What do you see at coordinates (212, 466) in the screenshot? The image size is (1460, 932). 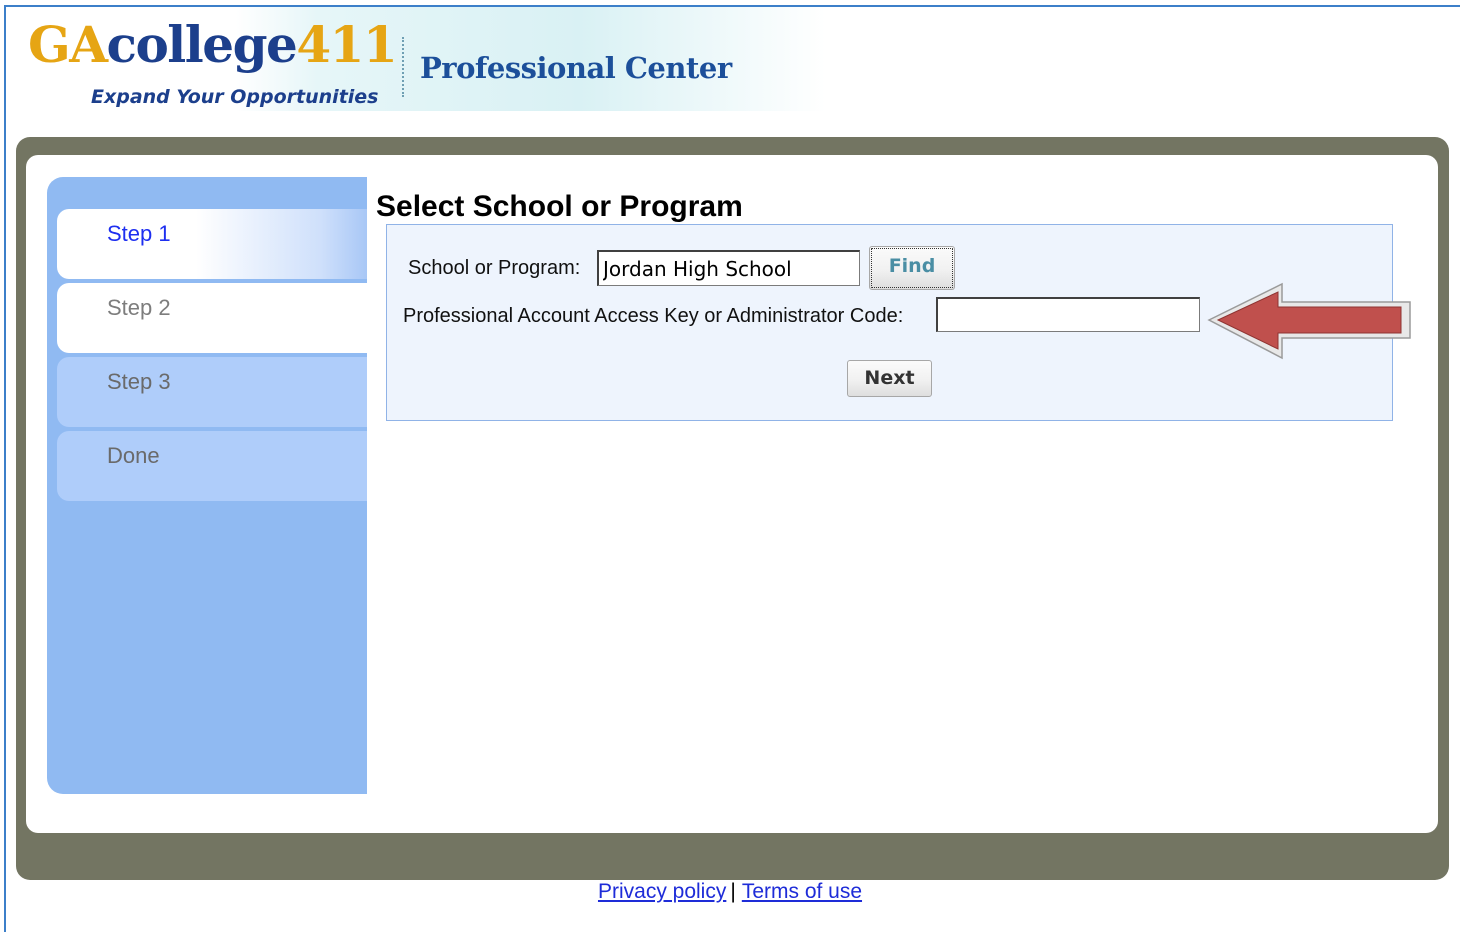 I see `sidebar-step-done: Done` at bounding box center [212, 466].